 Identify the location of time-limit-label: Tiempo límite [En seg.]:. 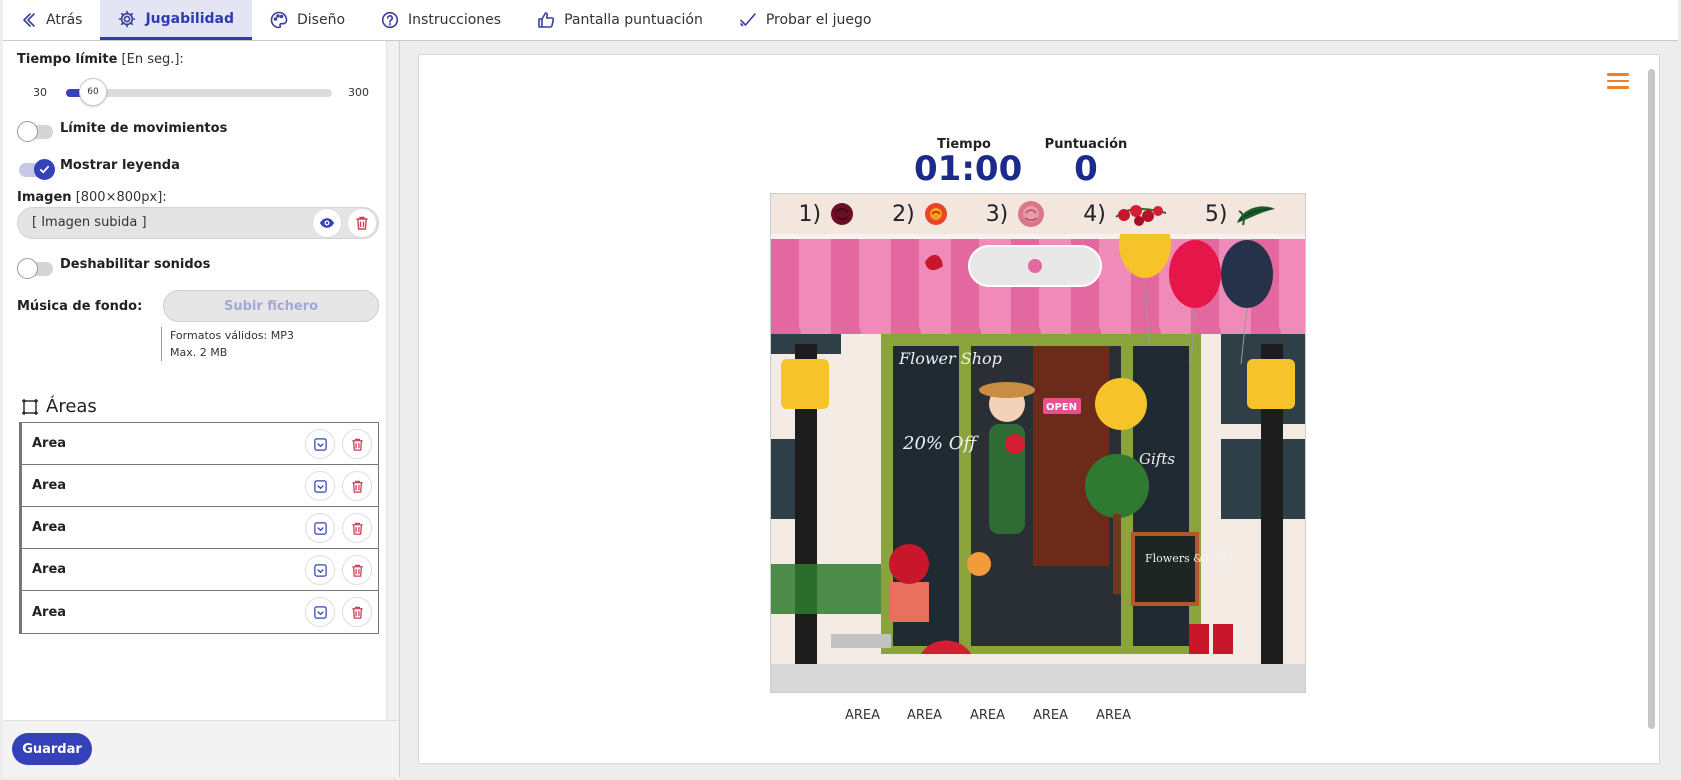
(100, 59).